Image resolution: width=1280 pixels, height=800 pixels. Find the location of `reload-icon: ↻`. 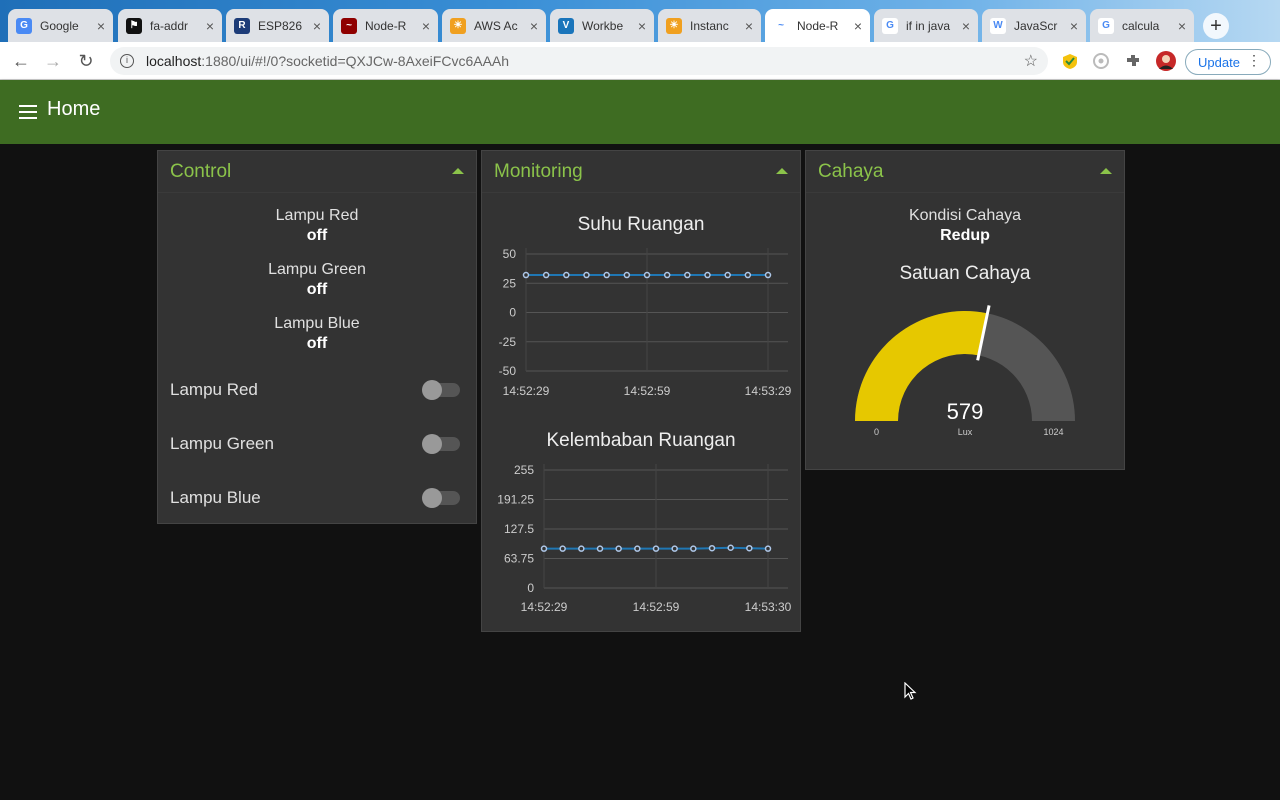

reload-icon: ↻ is located at coordinates (86, 61).